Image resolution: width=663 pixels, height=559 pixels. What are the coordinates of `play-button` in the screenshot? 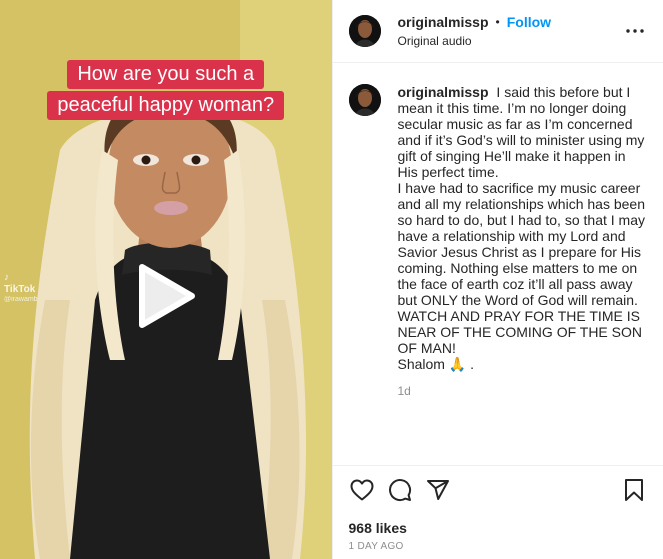 It's located at (166, 296).